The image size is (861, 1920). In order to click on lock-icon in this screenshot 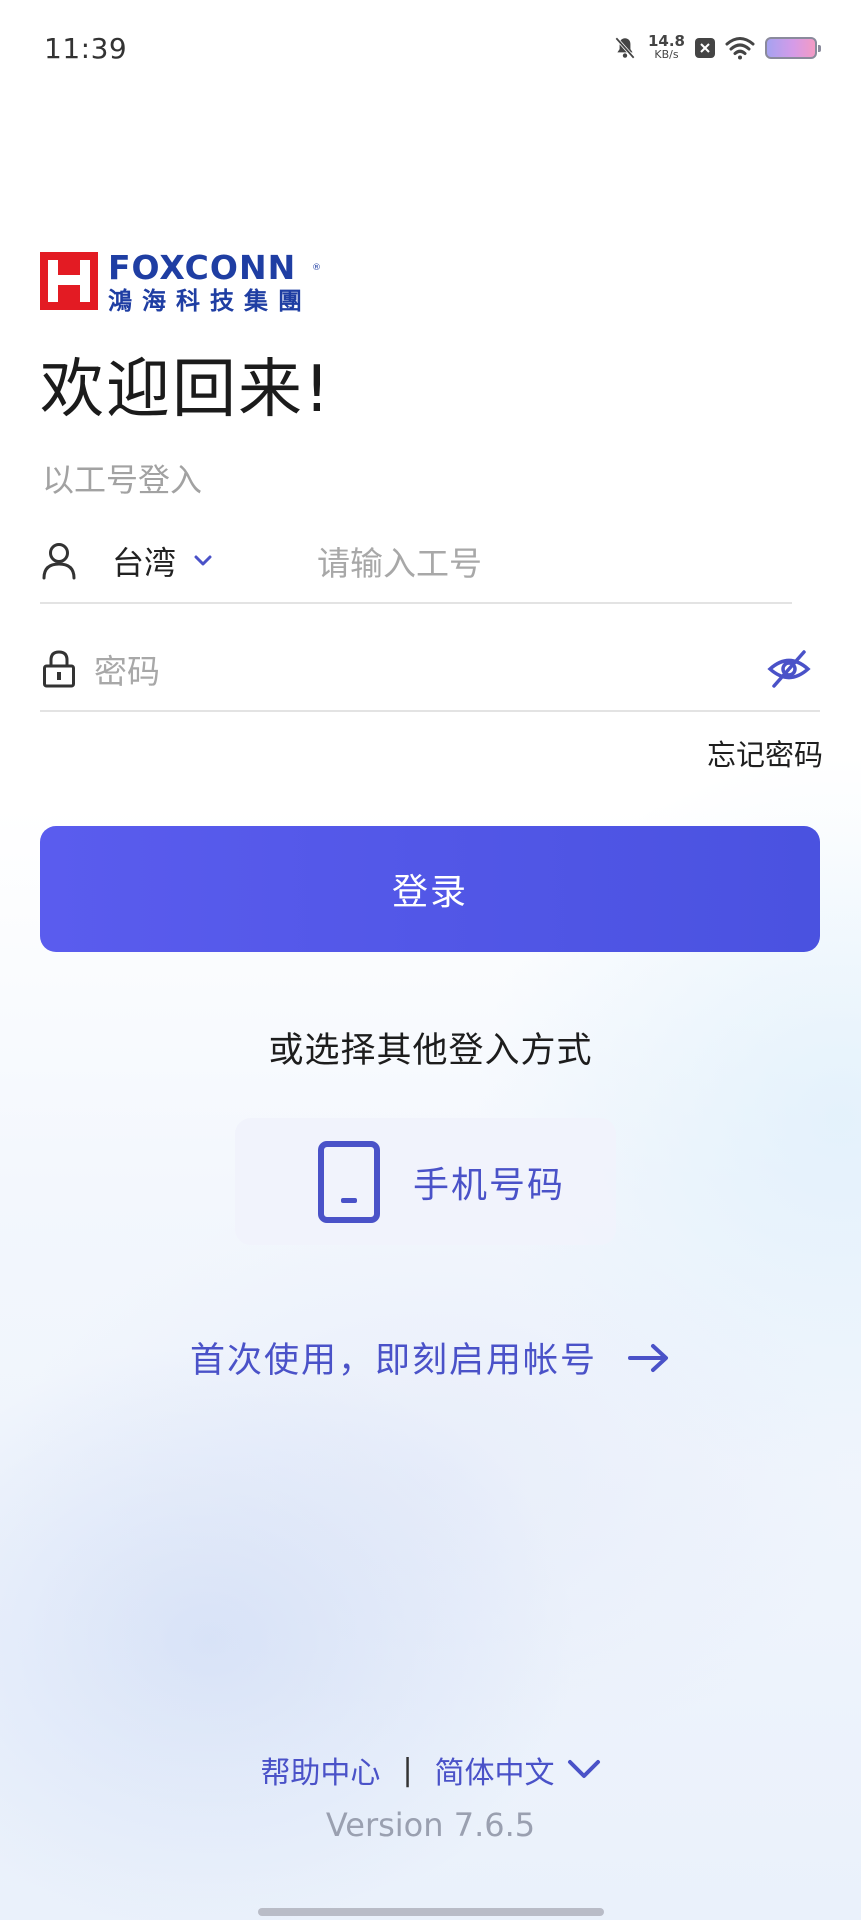, I will do `click(59, 669)`.